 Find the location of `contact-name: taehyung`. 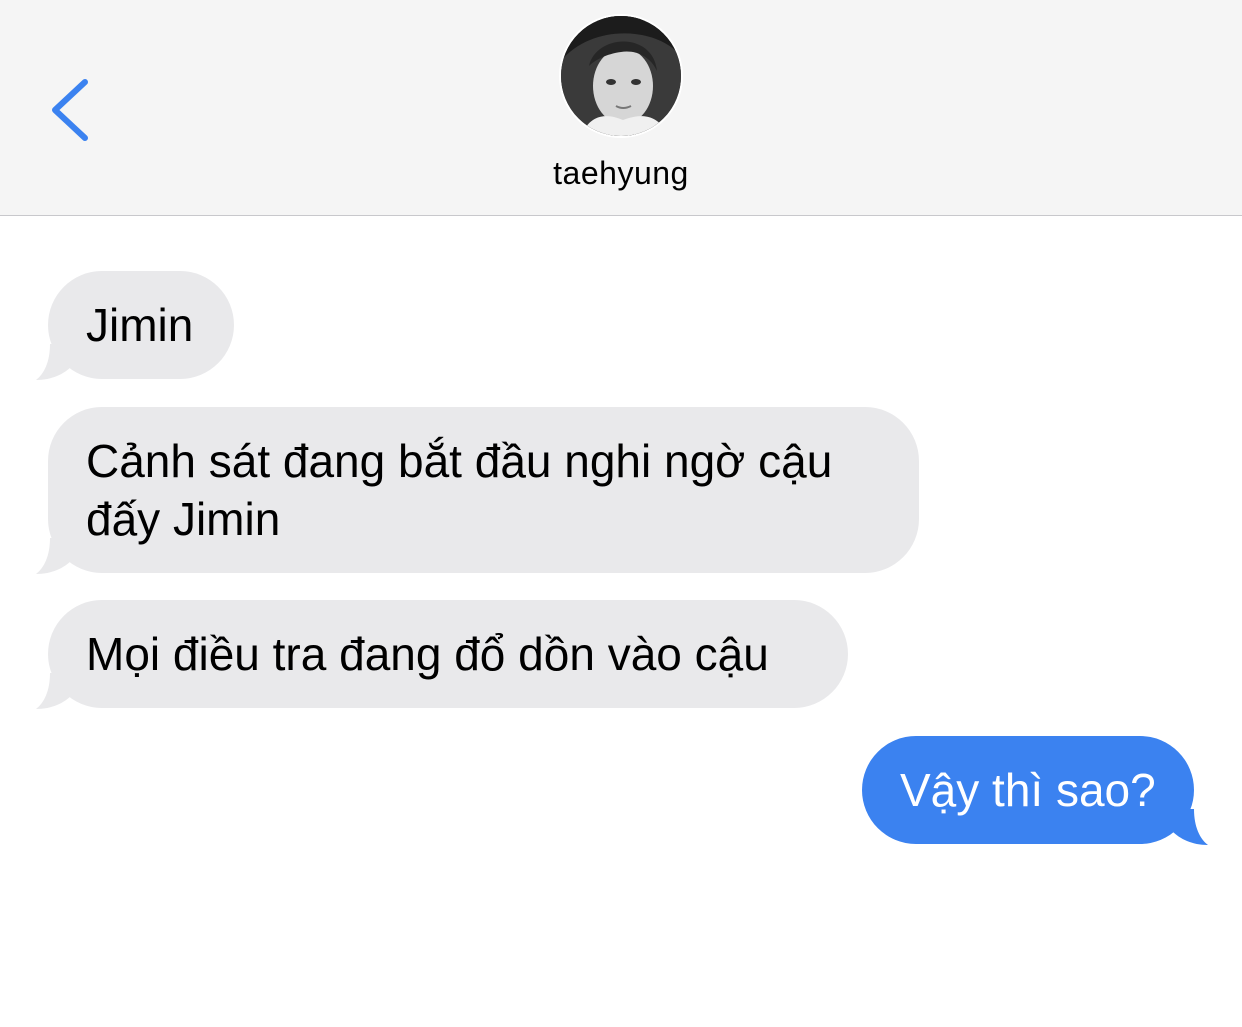

contact-name: taehyung is located at coordinates (621, 173).